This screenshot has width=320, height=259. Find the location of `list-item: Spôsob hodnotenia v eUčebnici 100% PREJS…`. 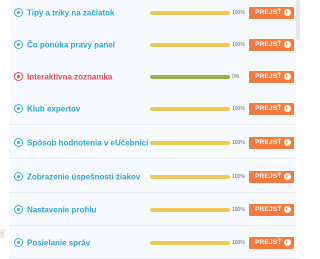

list-item: Spôsob hodnotenia v eUčebnici 100% PREJS… is located at coordinates (150, 142).